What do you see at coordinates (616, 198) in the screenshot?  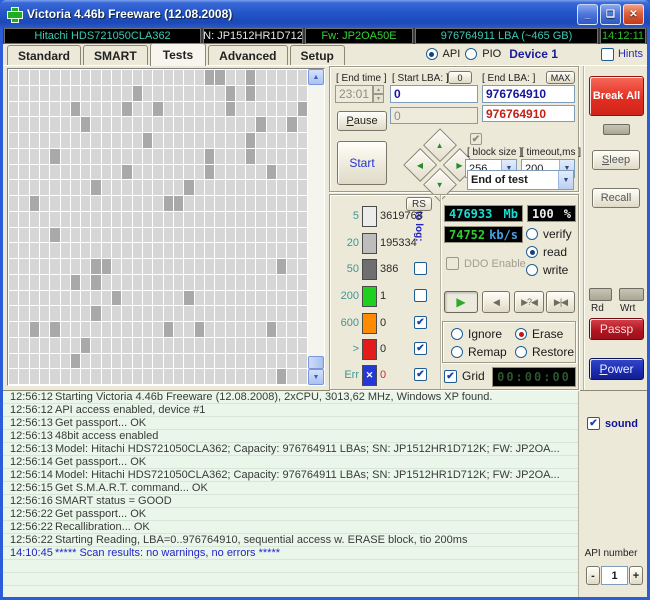 I see `recall-button: Recall` at bounding box center [616, 198].